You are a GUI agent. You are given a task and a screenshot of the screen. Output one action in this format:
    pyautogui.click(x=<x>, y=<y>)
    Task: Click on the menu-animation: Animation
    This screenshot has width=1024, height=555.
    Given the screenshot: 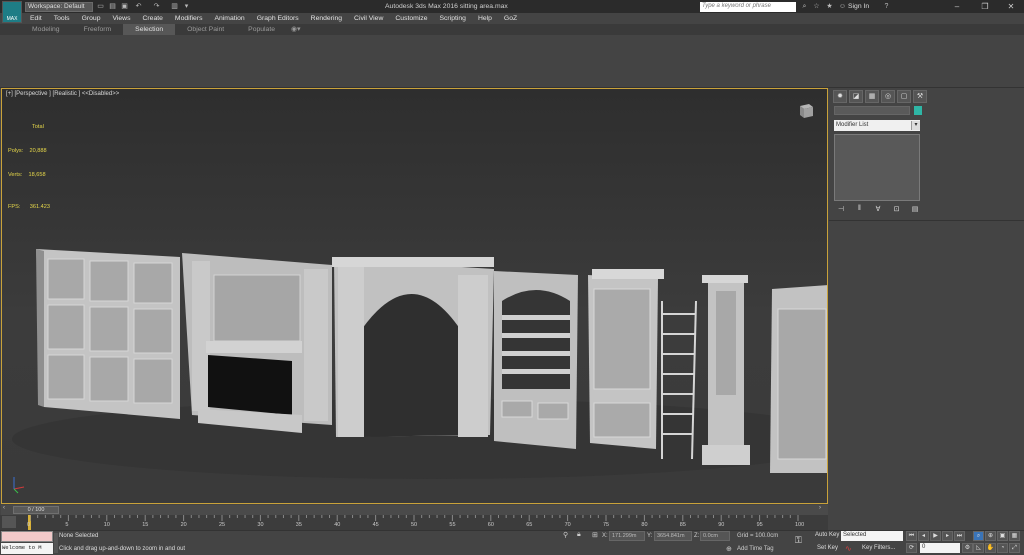 What is the action you would take?
    pyautogui.click(x=229, y=18)
    